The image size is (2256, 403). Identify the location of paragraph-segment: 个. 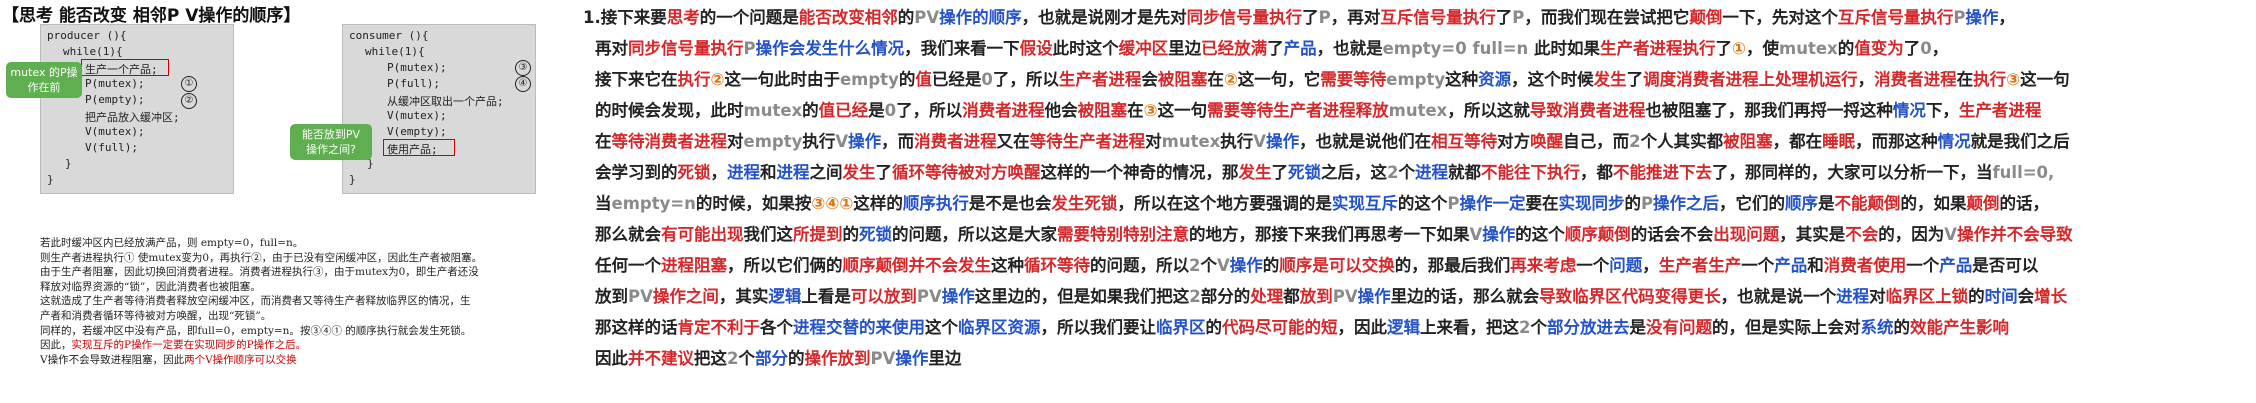
(1406, 172).